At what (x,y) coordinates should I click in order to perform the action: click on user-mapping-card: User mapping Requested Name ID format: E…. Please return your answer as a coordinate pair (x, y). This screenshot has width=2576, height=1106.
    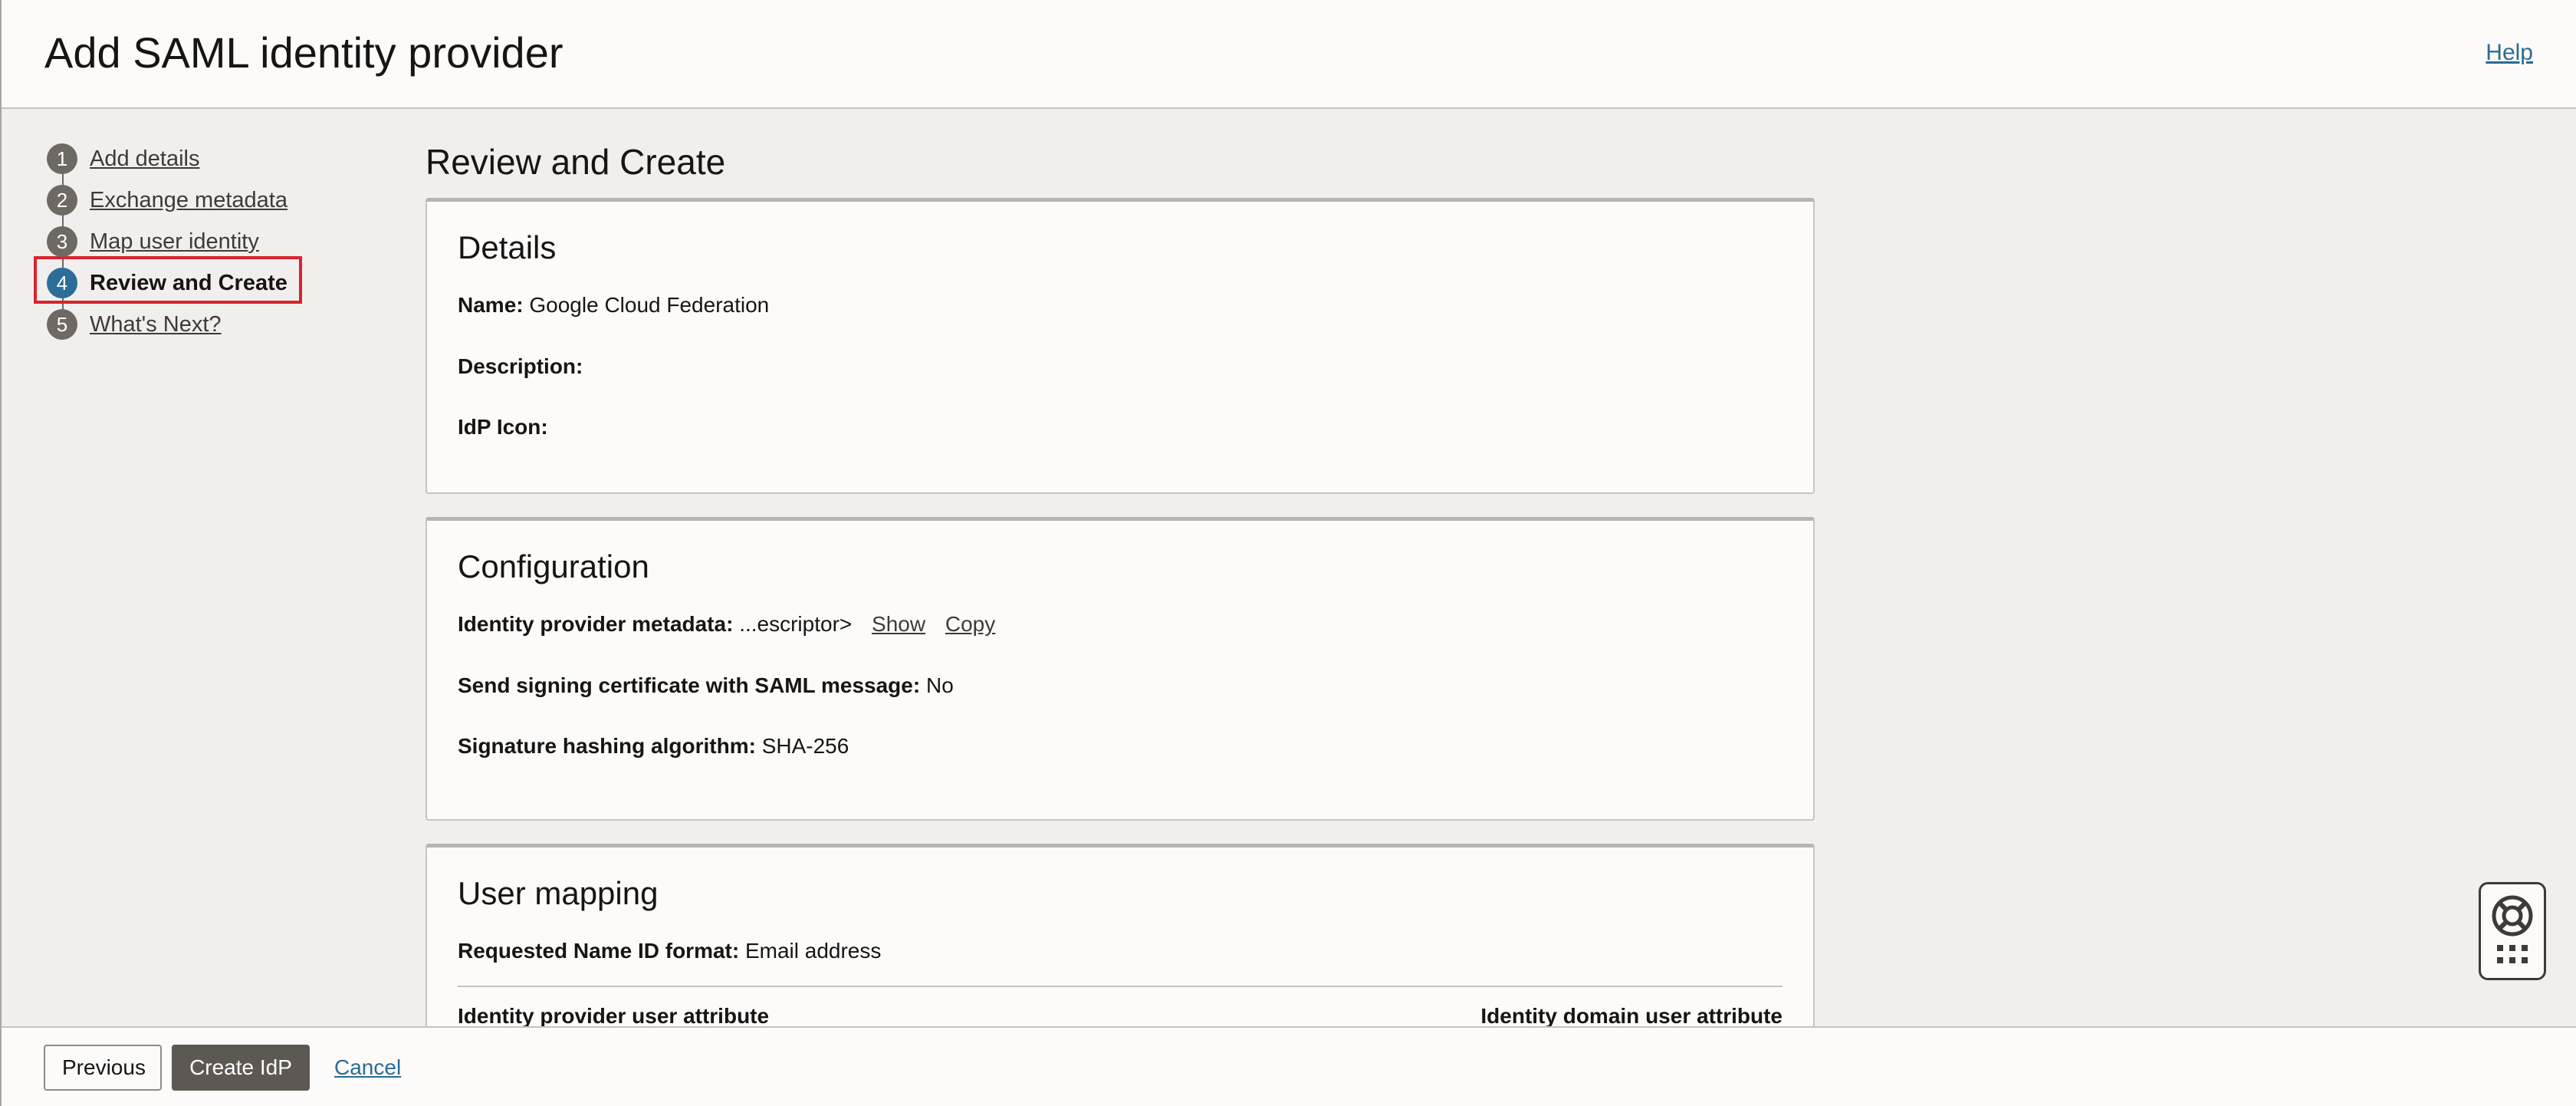
    Looking at the image, I should click on (1120, 943).